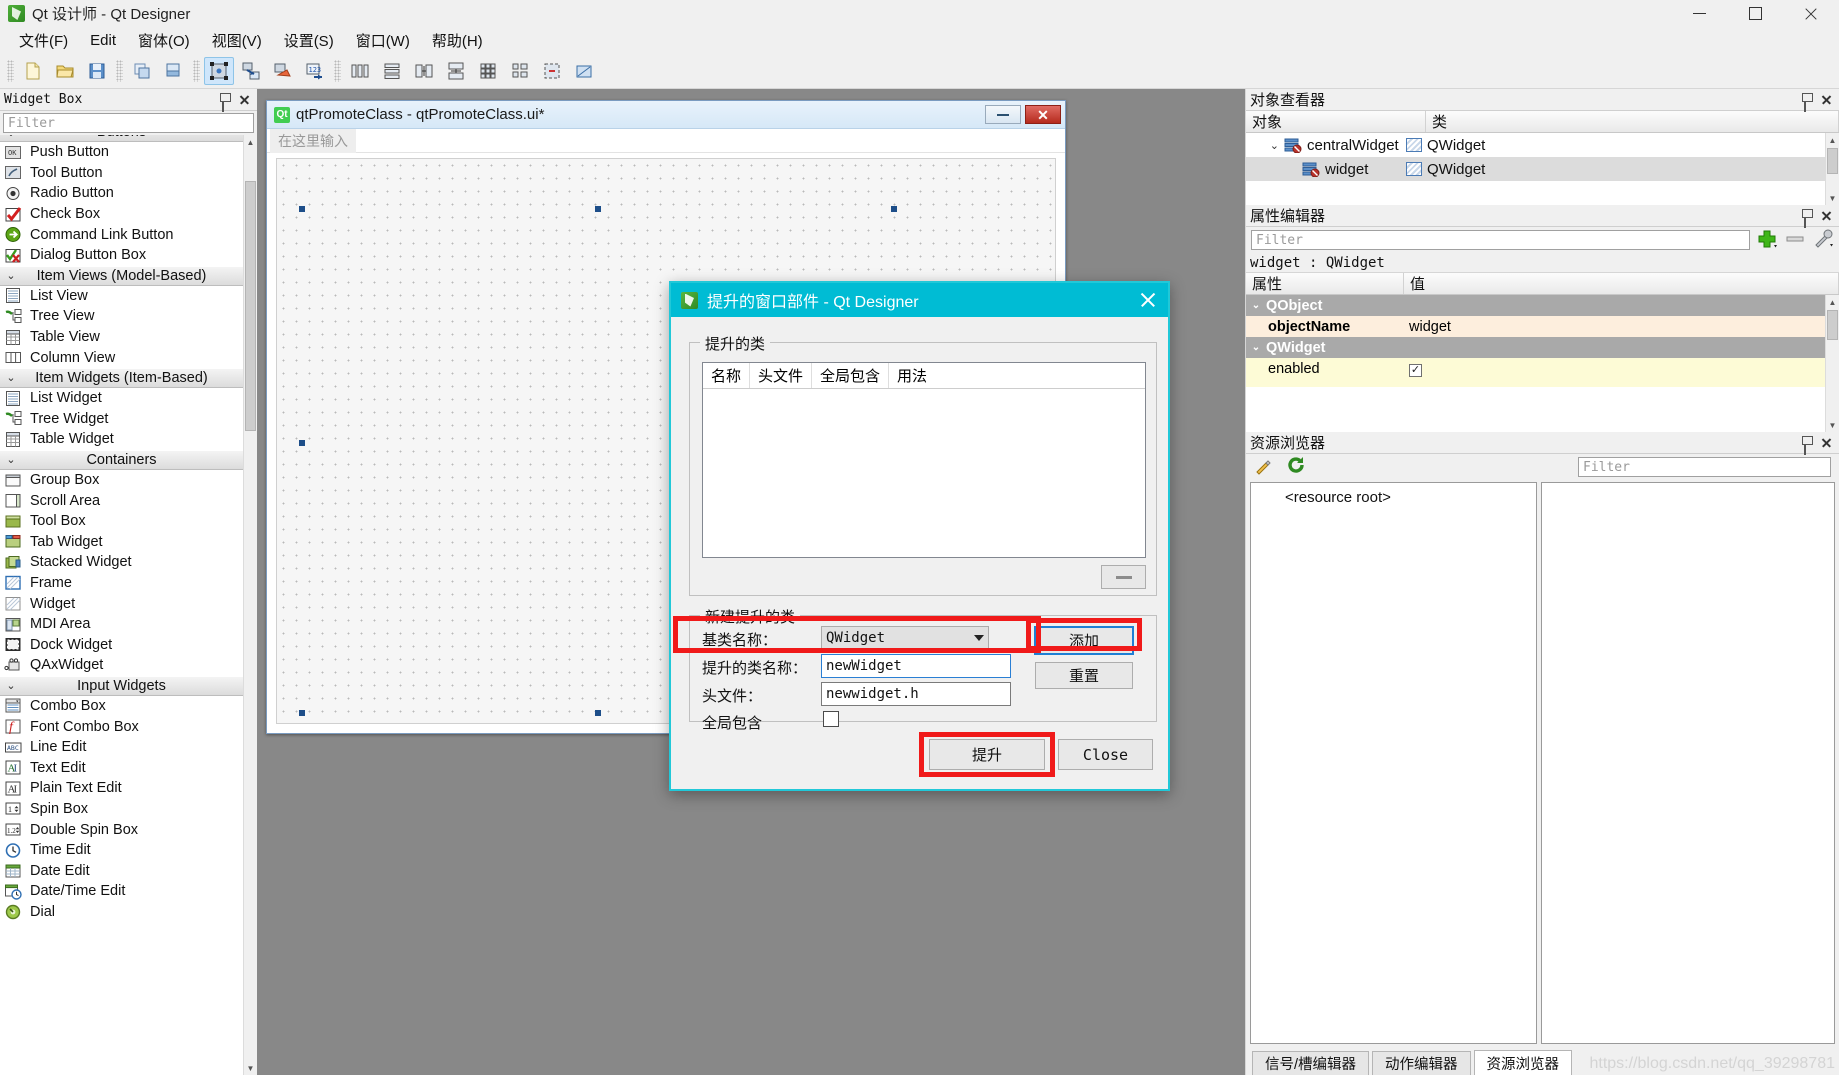  I want to click on widget-item-combo-box: Combo Box, so click(121, 706).